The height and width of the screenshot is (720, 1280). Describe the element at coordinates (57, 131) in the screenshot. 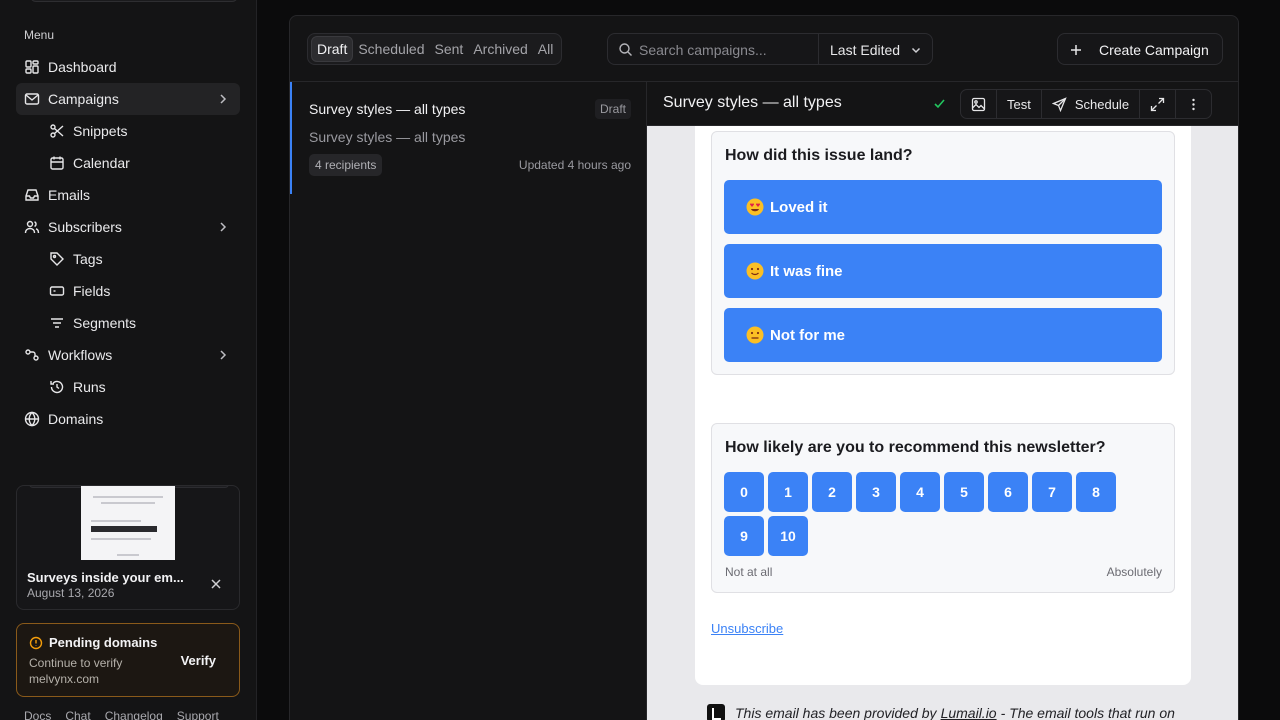

I see `scissors-icon` at that location.